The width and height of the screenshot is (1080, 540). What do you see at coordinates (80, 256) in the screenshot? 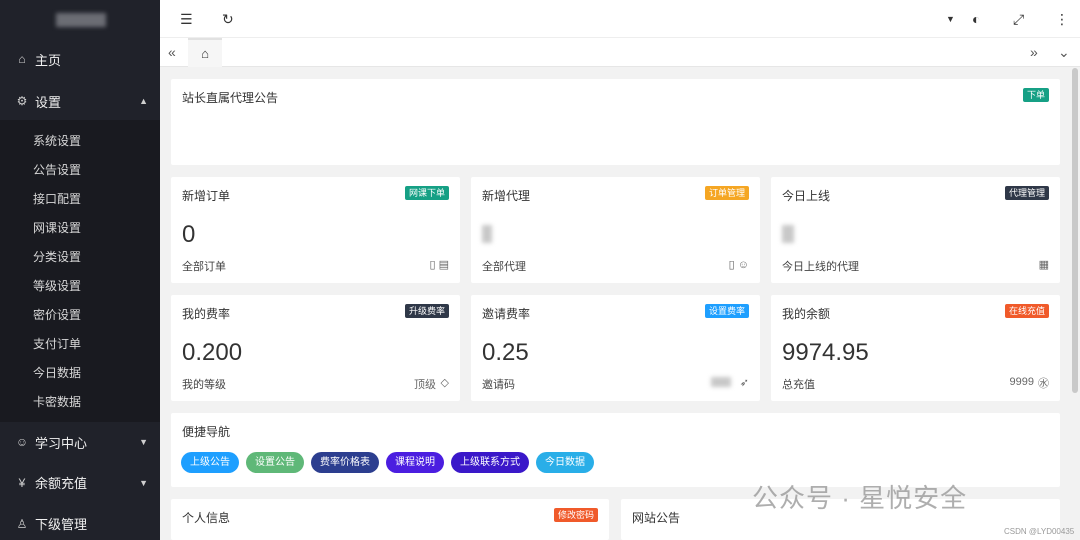
I see `submenu-item: 分类设置` at bounding box center [80, 256].